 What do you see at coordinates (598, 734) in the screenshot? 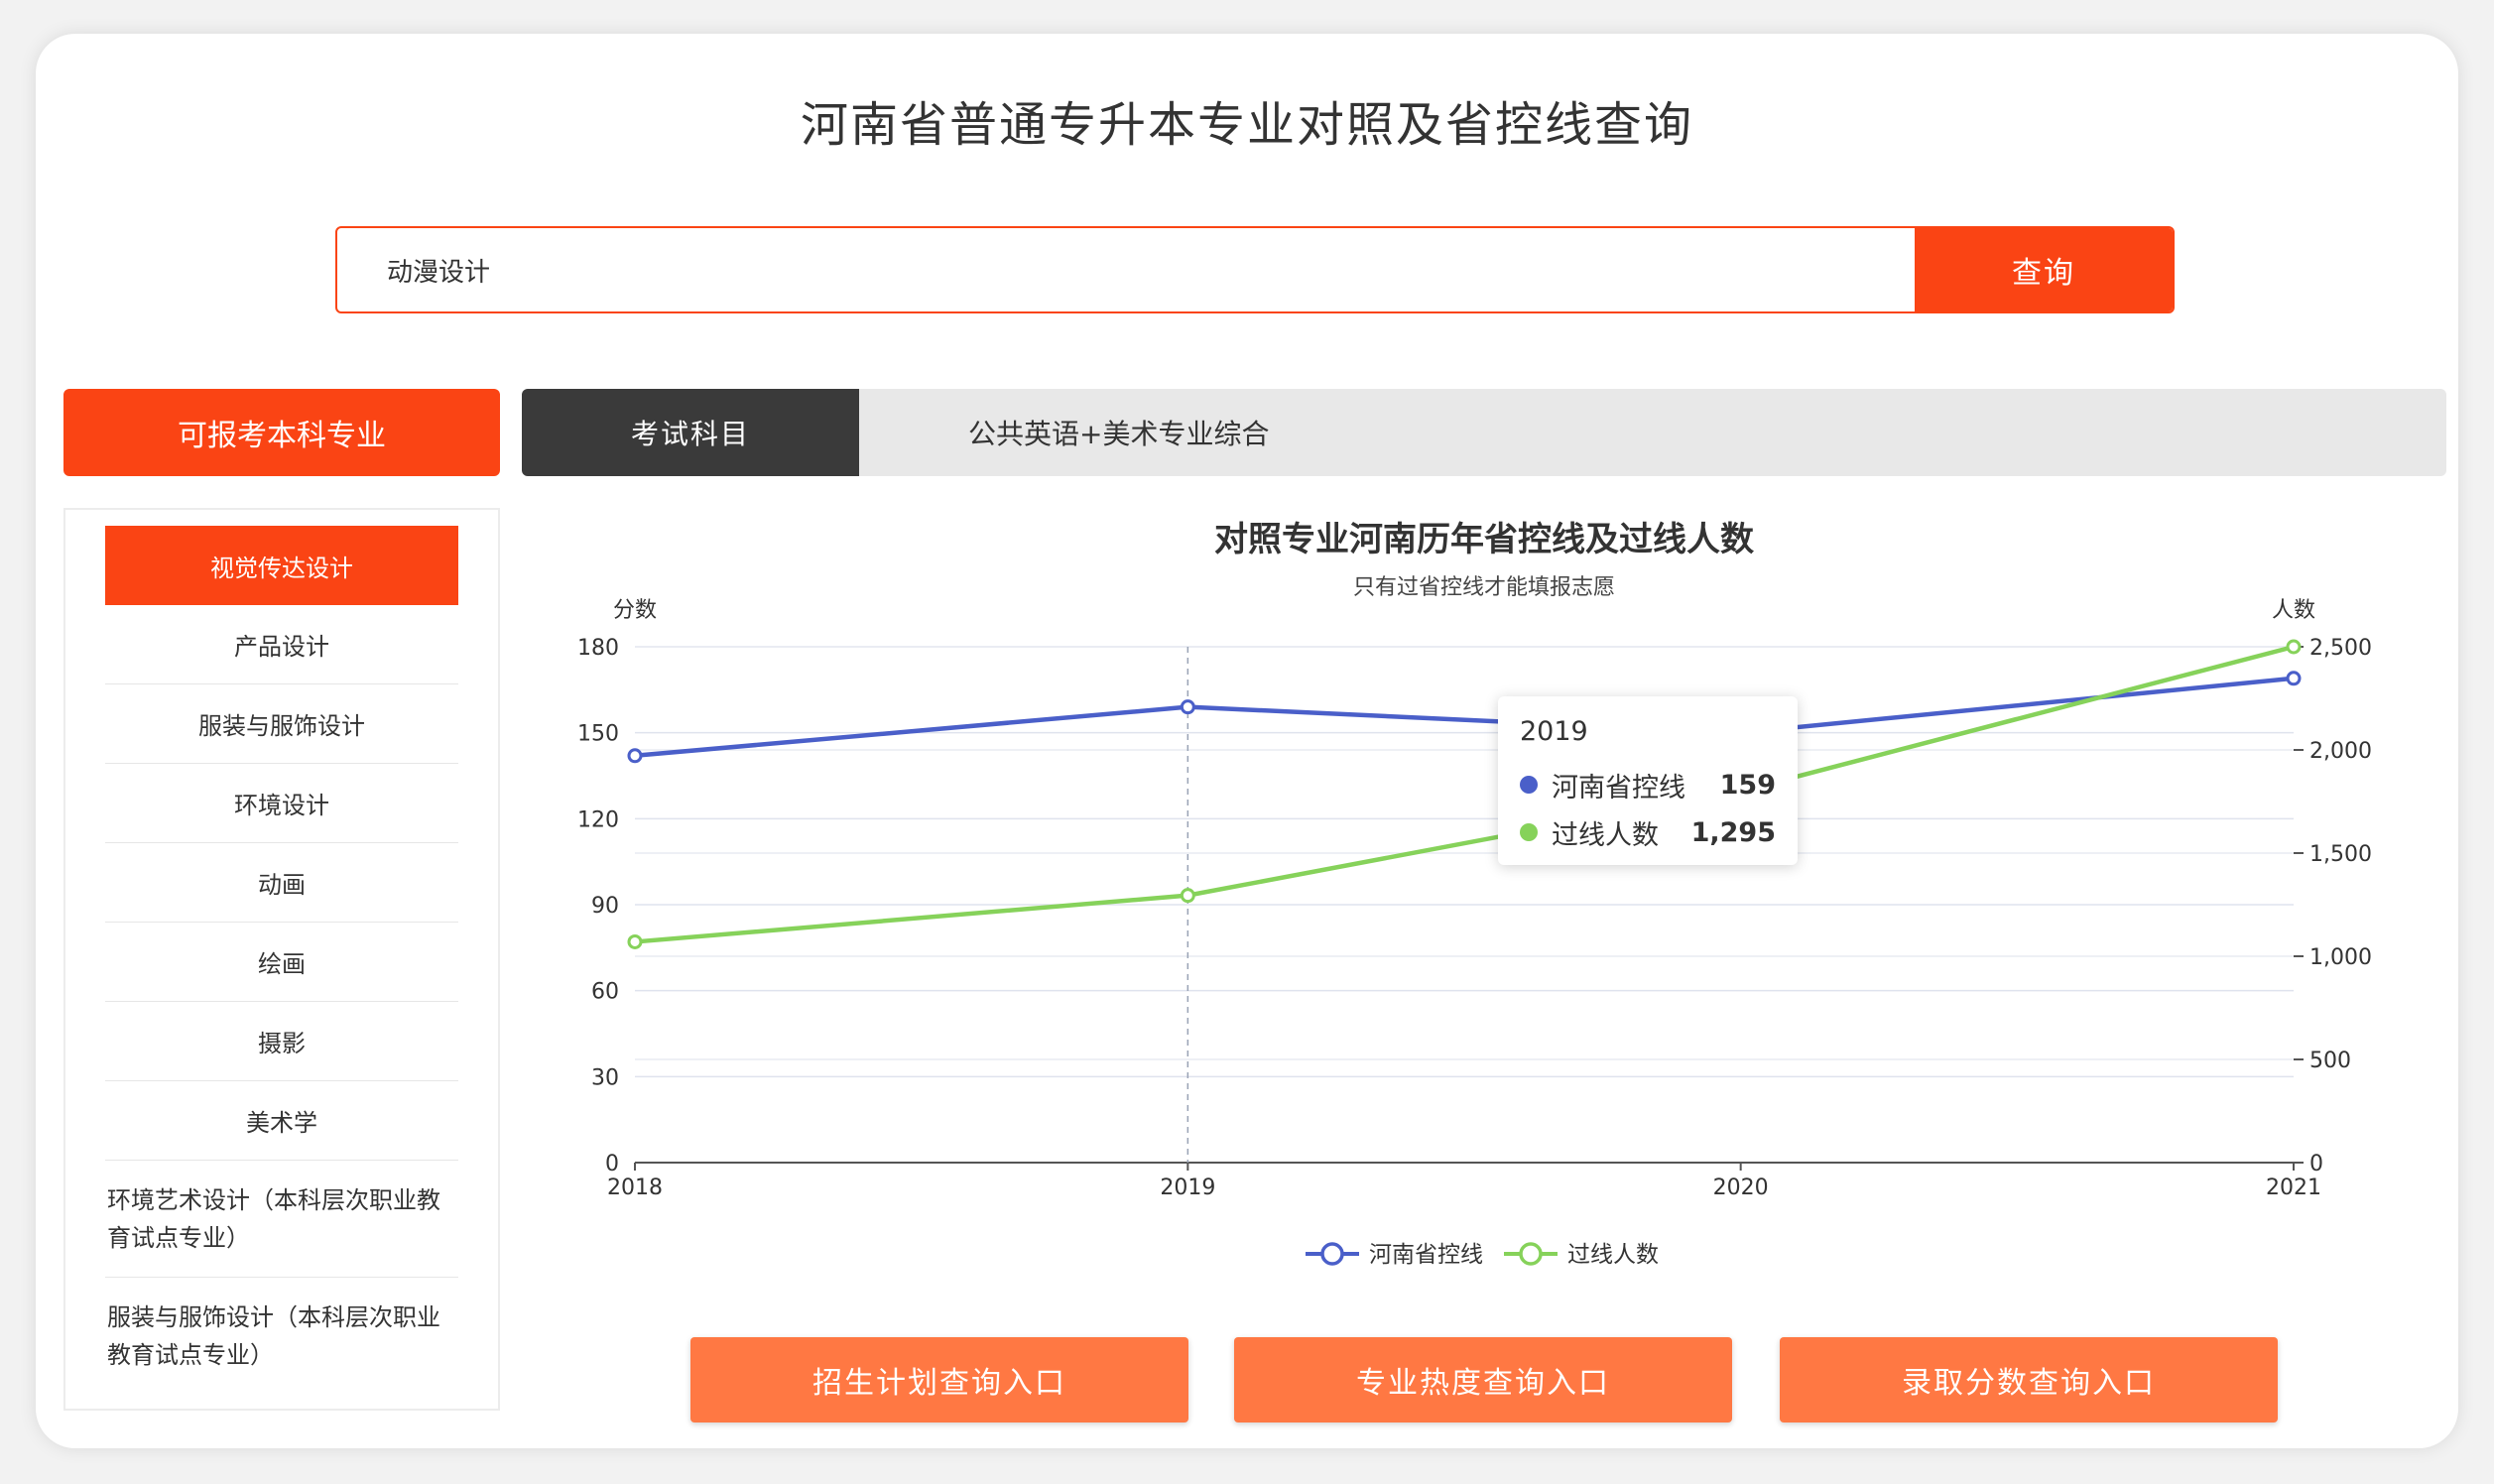
I see `y-left-tick-label: 150` at bounding box center [598, 734].